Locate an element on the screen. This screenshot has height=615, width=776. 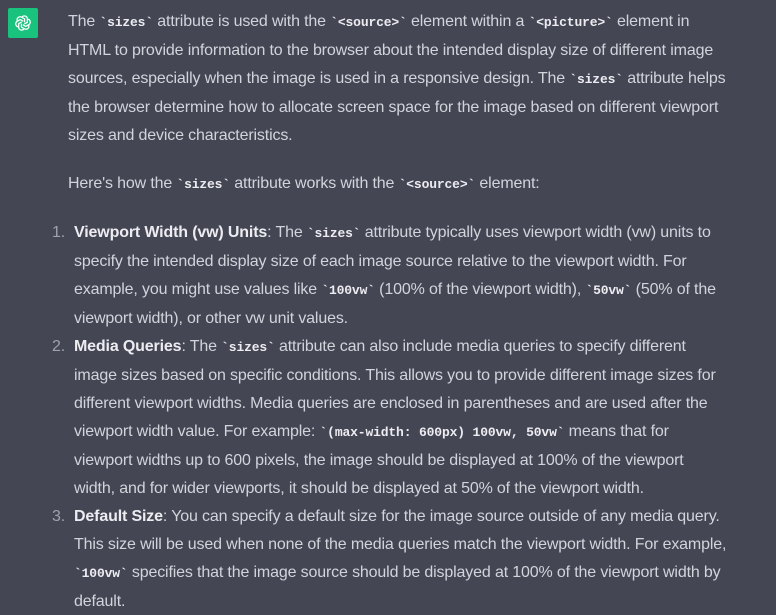
text: The is located at coordinates (84, 21).